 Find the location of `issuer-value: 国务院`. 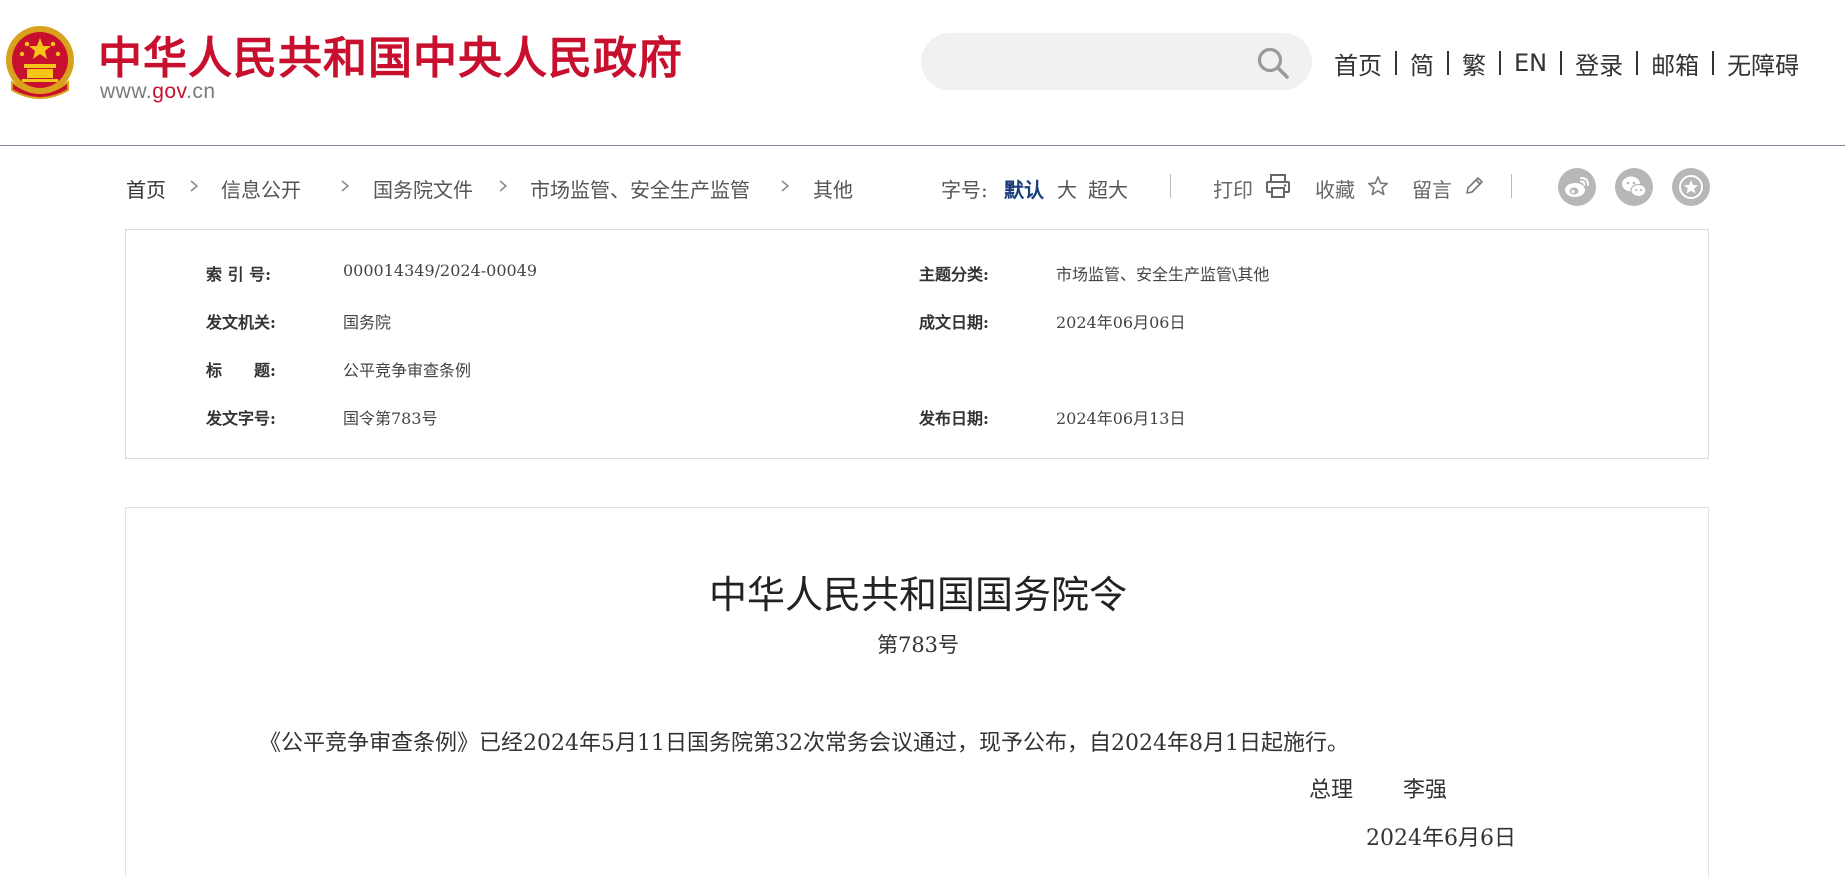

issuer-value: 国务院 is located at coordinates (367, 322).